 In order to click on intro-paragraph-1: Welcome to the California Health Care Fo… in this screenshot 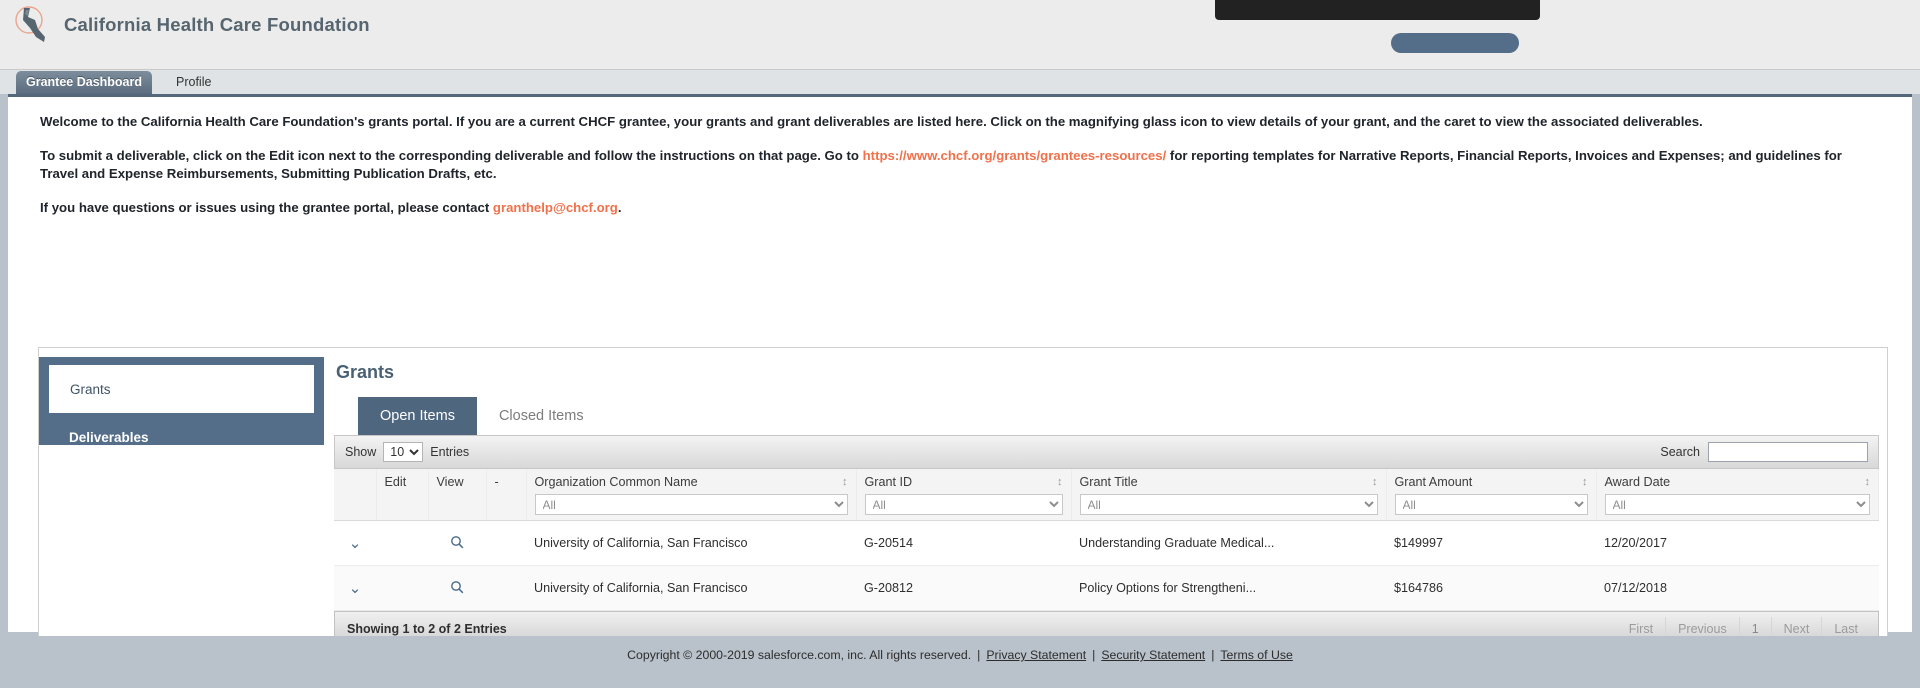, I will do `click(960, 122)`.